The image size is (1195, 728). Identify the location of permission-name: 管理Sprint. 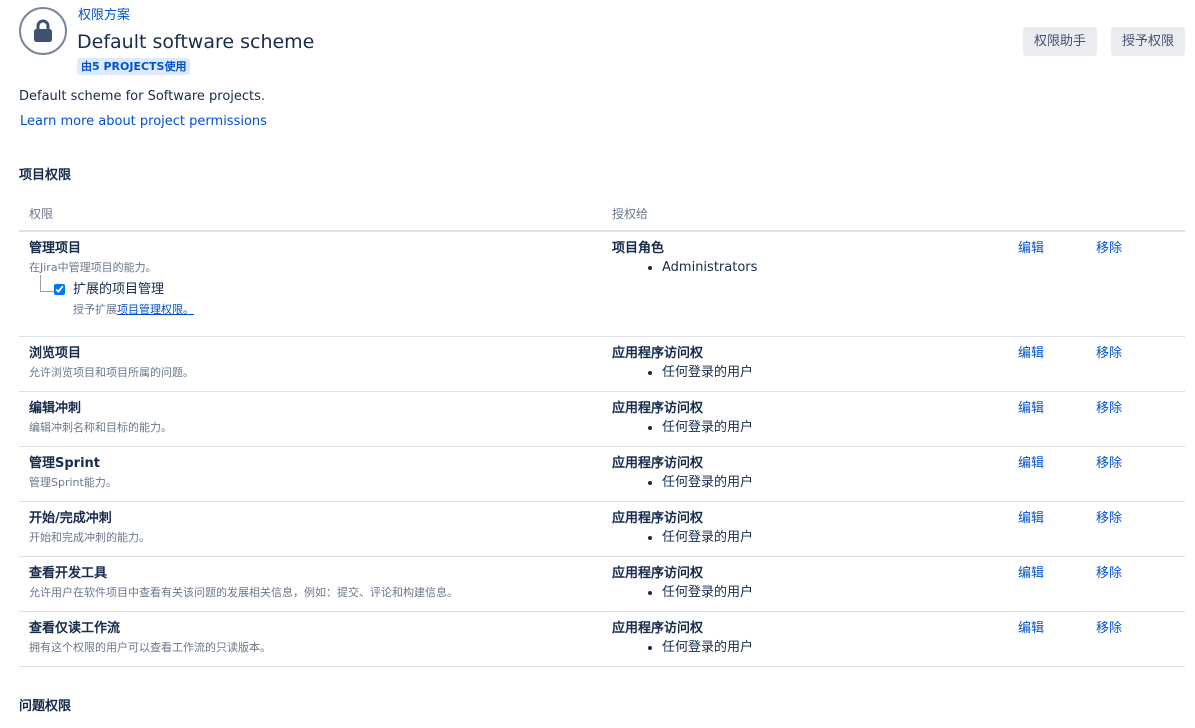
(65, 463).